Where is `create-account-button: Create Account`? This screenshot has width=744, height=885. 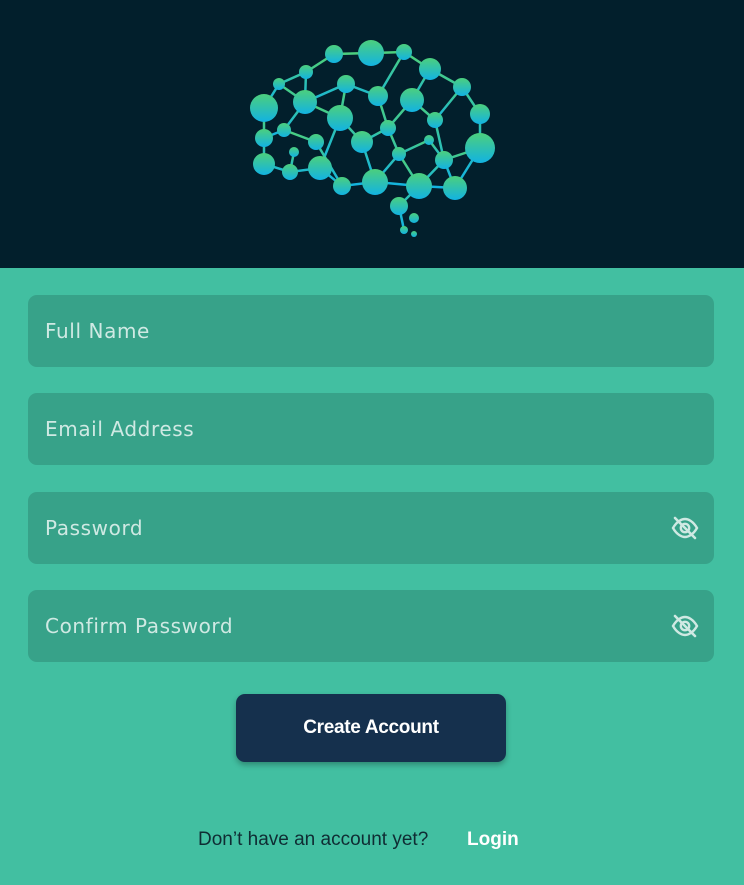
create-account-button: Create Account is located at coordinates (371, 728).